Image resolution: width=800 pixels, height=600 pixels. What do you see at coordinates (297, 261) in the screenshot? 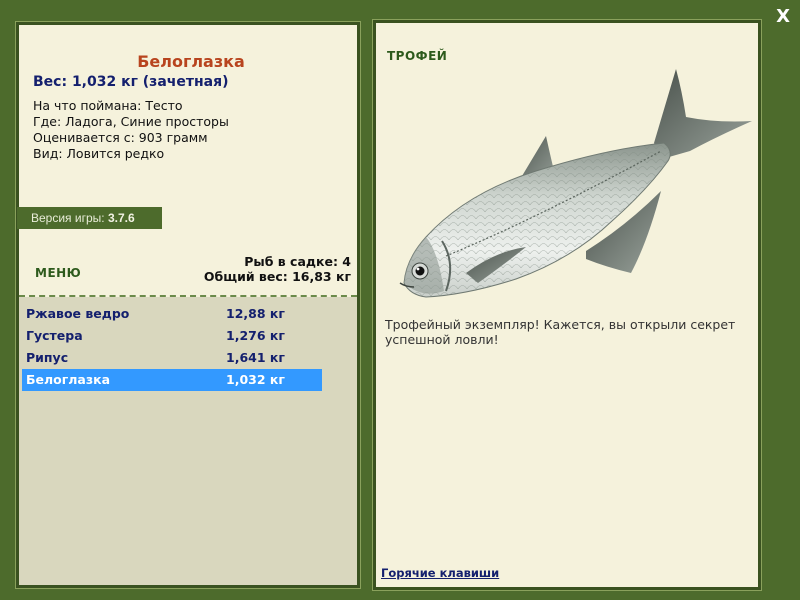
I see `keep-count: Рыб в садке: 4` at bounding box center [297, 261].